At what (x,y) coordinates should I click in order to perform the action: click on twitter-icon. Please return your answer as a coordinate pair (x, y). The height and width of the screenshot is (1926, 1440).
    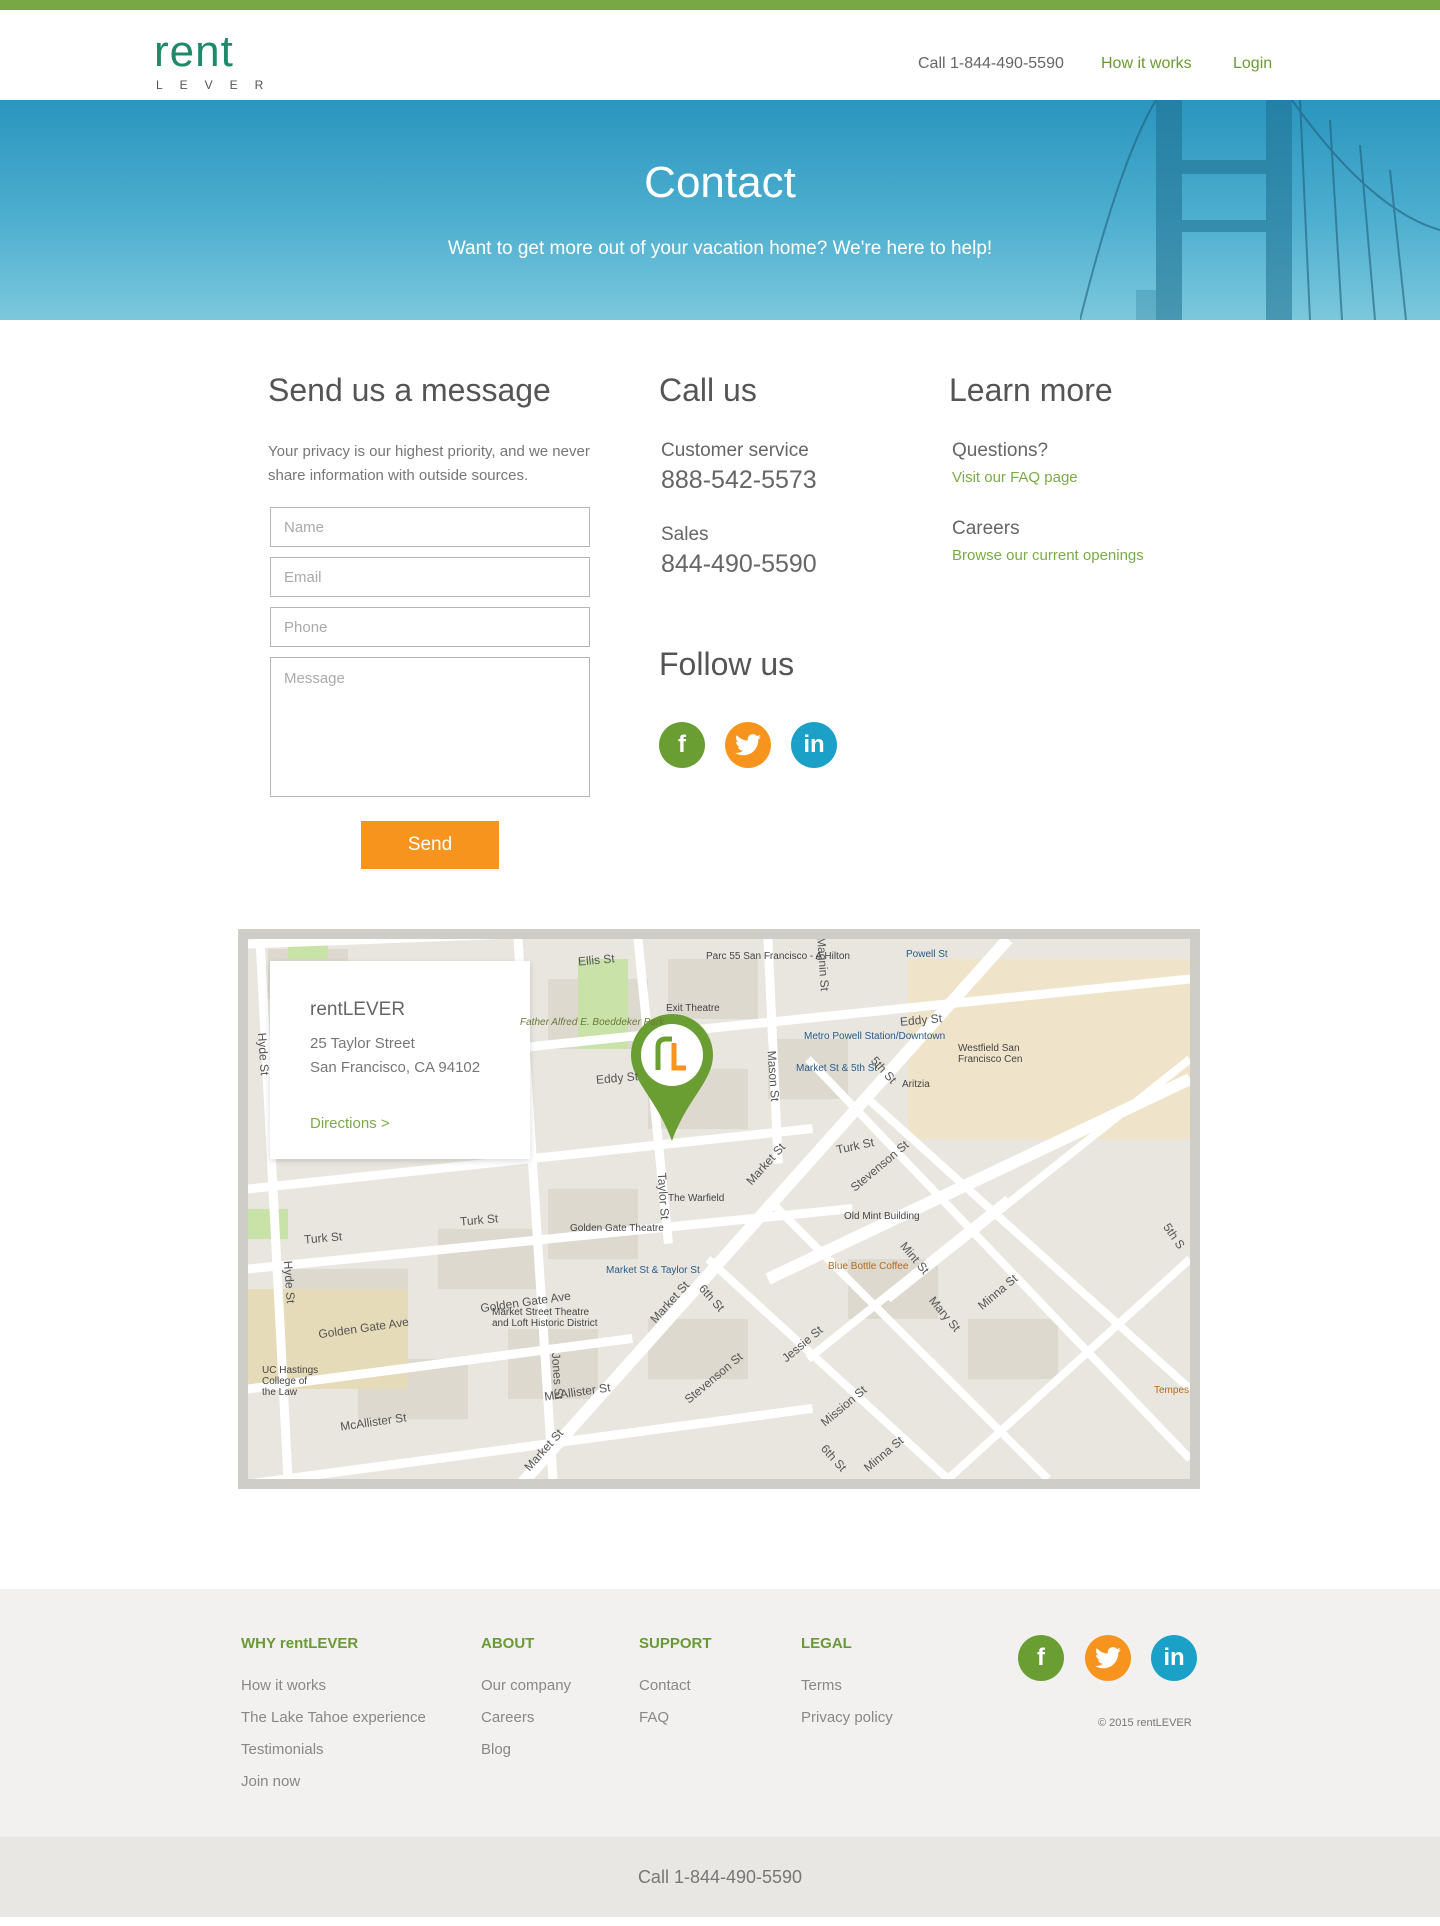
    Looking at the image, I should click on (748, 745).